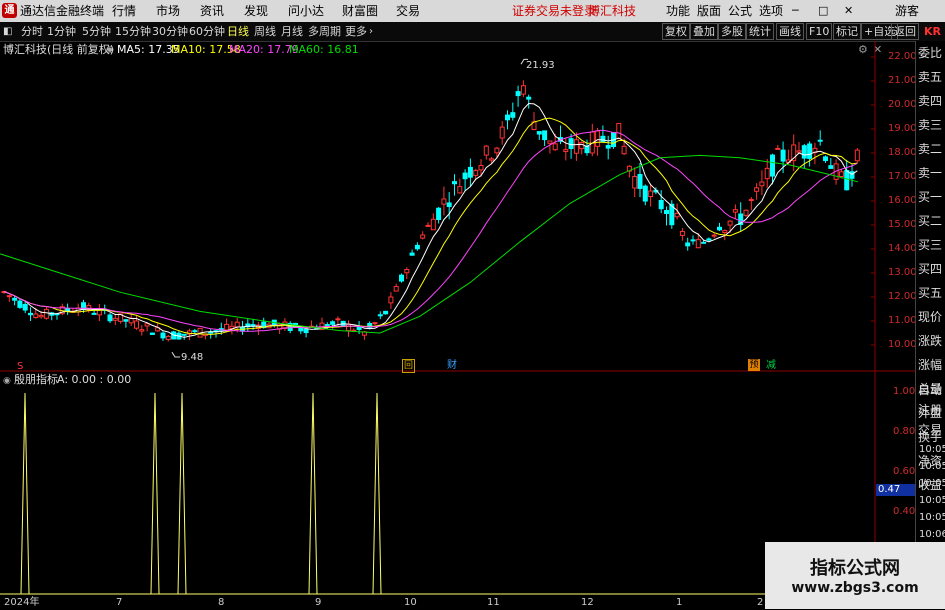 The image size is (945, 610). Describe the element at coordinates (896, 490) in the screenshot. I see `indicator-current-value: 0.47` at that location.